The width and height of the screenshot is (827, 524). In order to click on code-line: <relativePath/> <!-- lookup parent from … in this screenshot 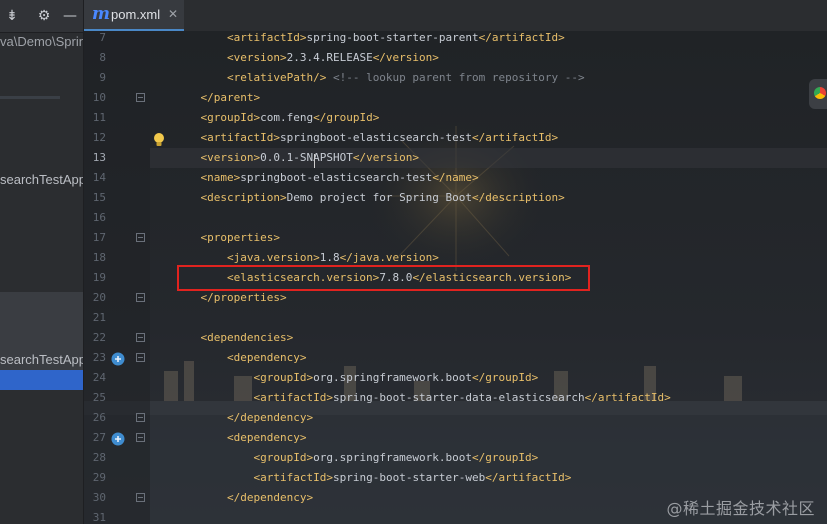, I will do `click(379, 78)`.